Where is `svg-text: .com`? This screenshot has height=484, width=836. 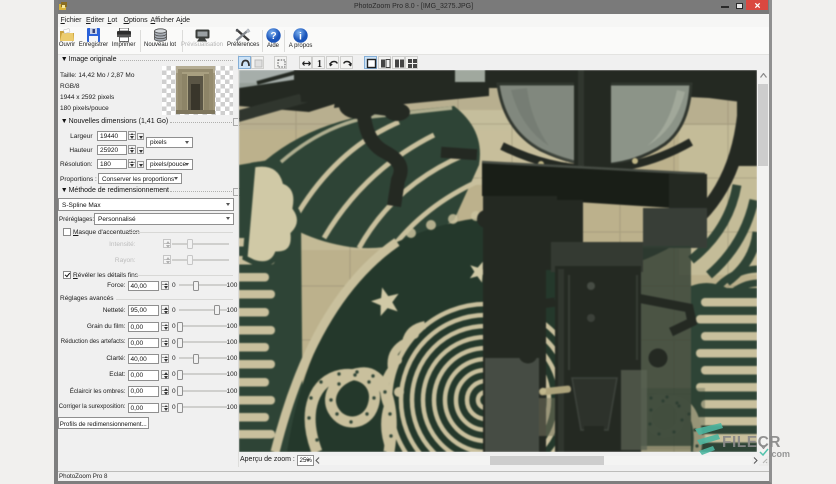 svg-text: .com is located at coordinates (779, 454).